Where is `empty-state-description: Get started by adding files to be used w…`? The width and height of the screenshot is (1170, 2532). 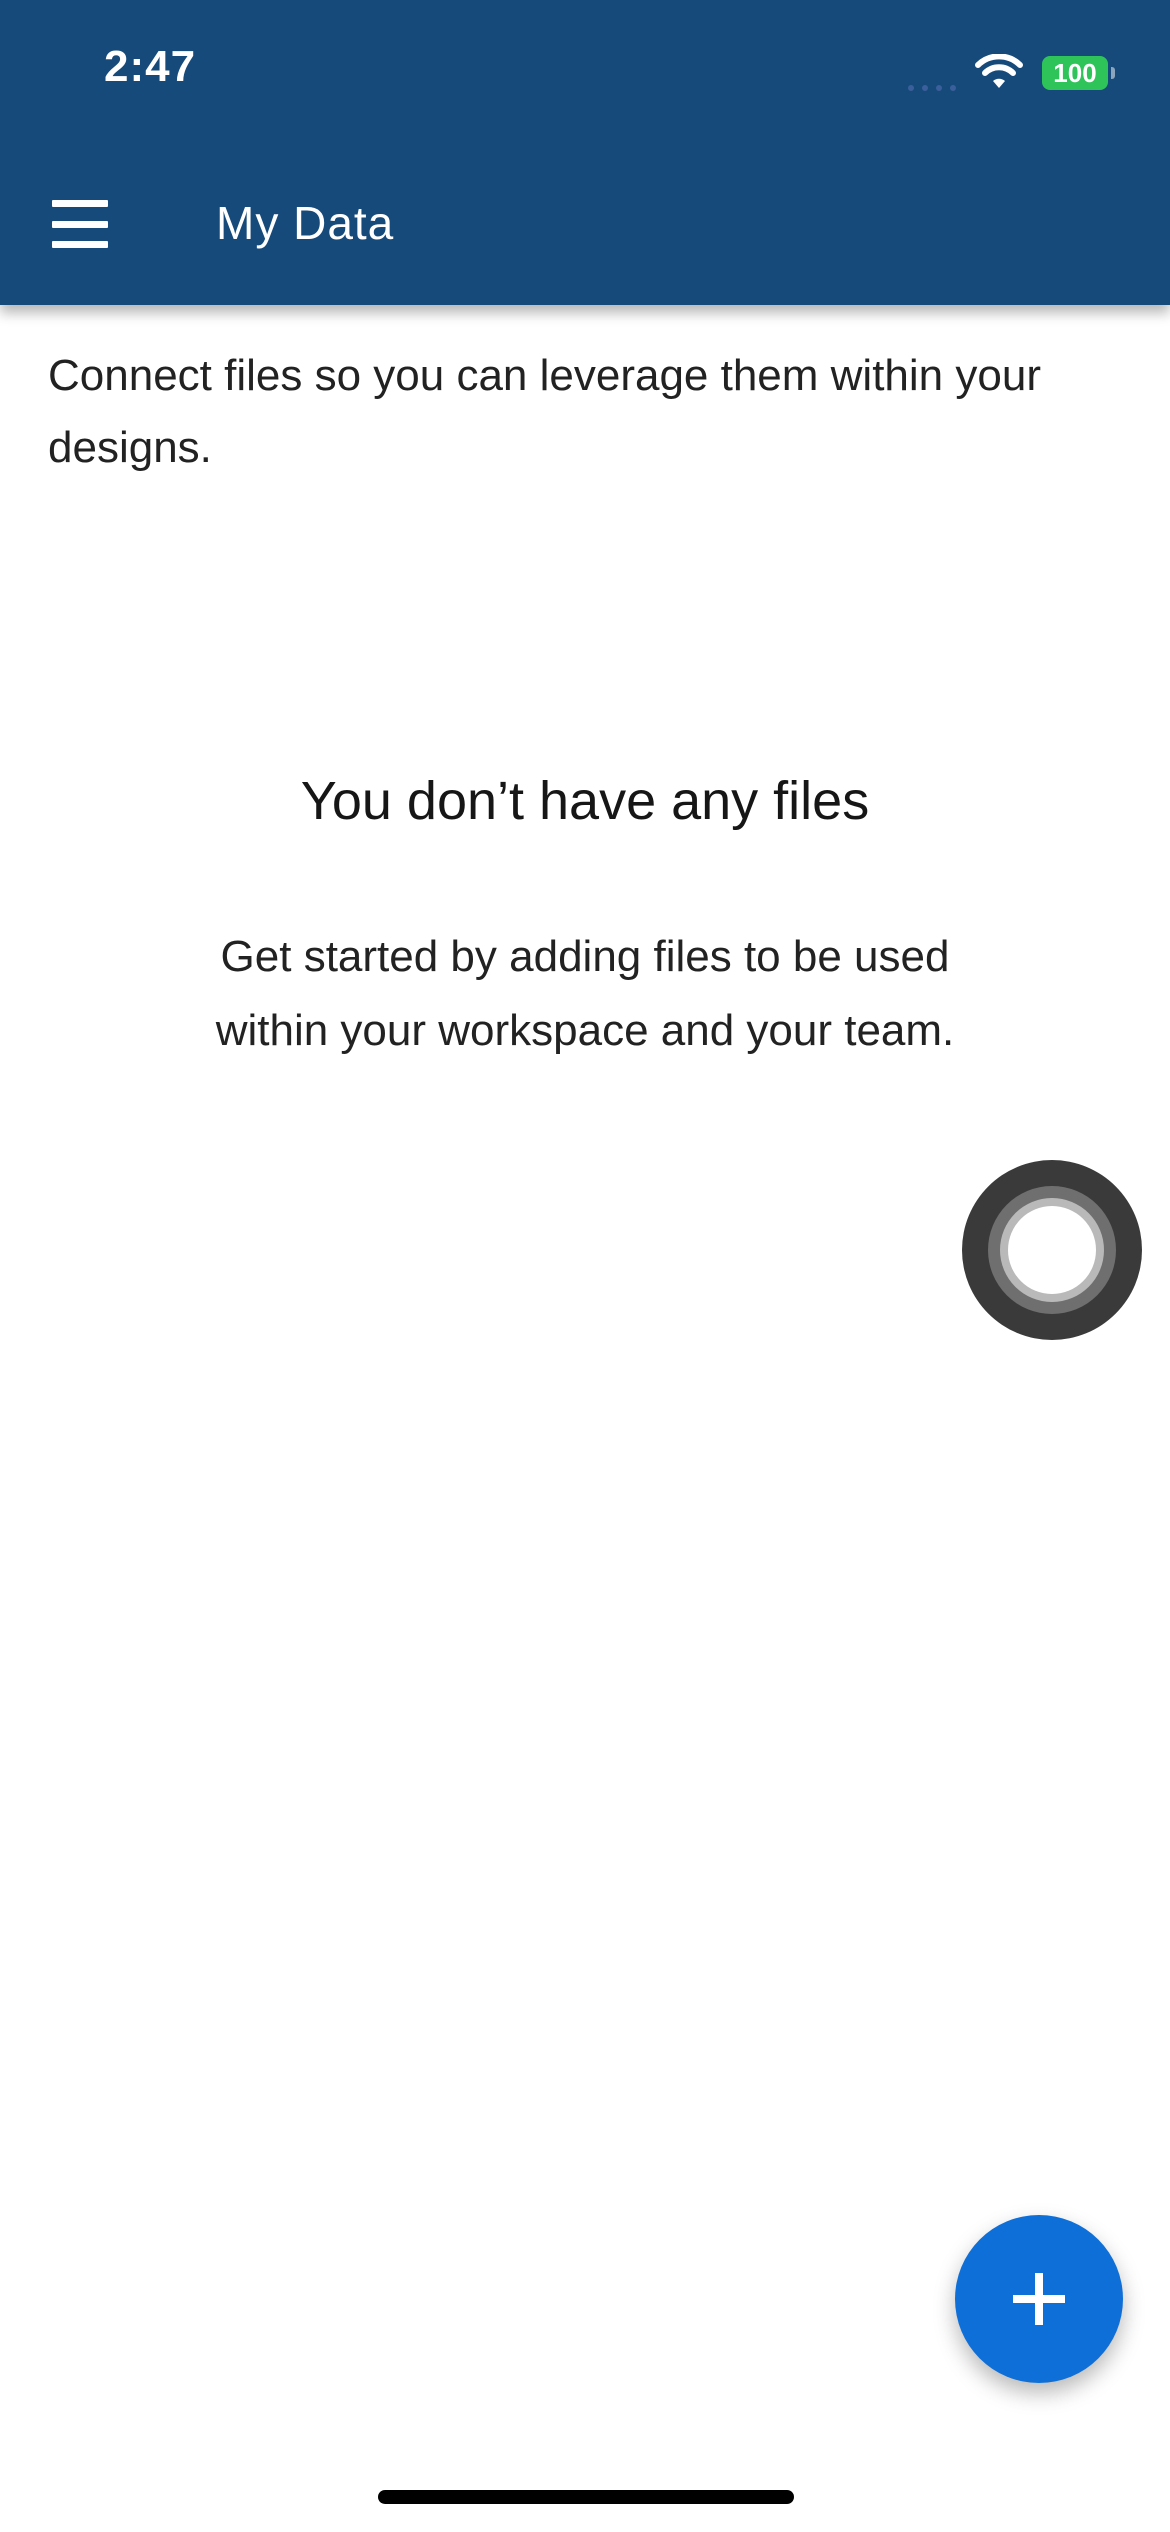
empty-state-description: Get started by adding files to be used w… is located at coordinates (585, 993).